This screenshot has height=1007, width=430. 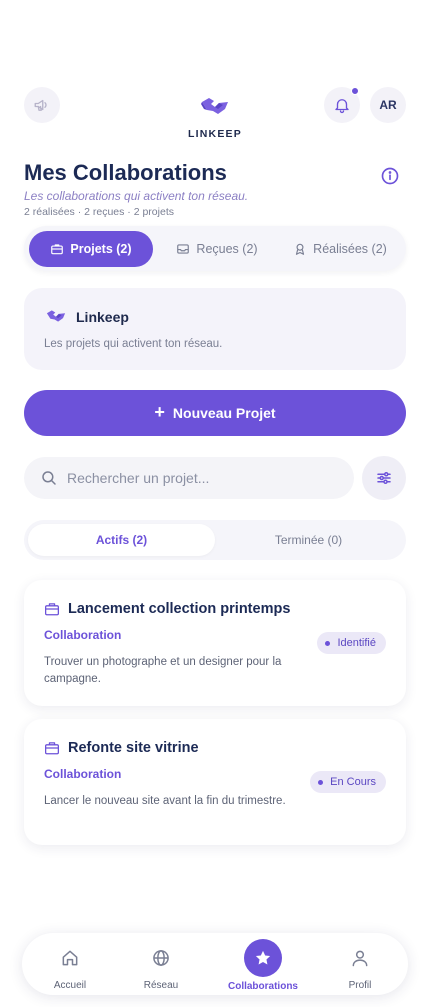 I want to click on home-icon, so click(x=70, y=958).